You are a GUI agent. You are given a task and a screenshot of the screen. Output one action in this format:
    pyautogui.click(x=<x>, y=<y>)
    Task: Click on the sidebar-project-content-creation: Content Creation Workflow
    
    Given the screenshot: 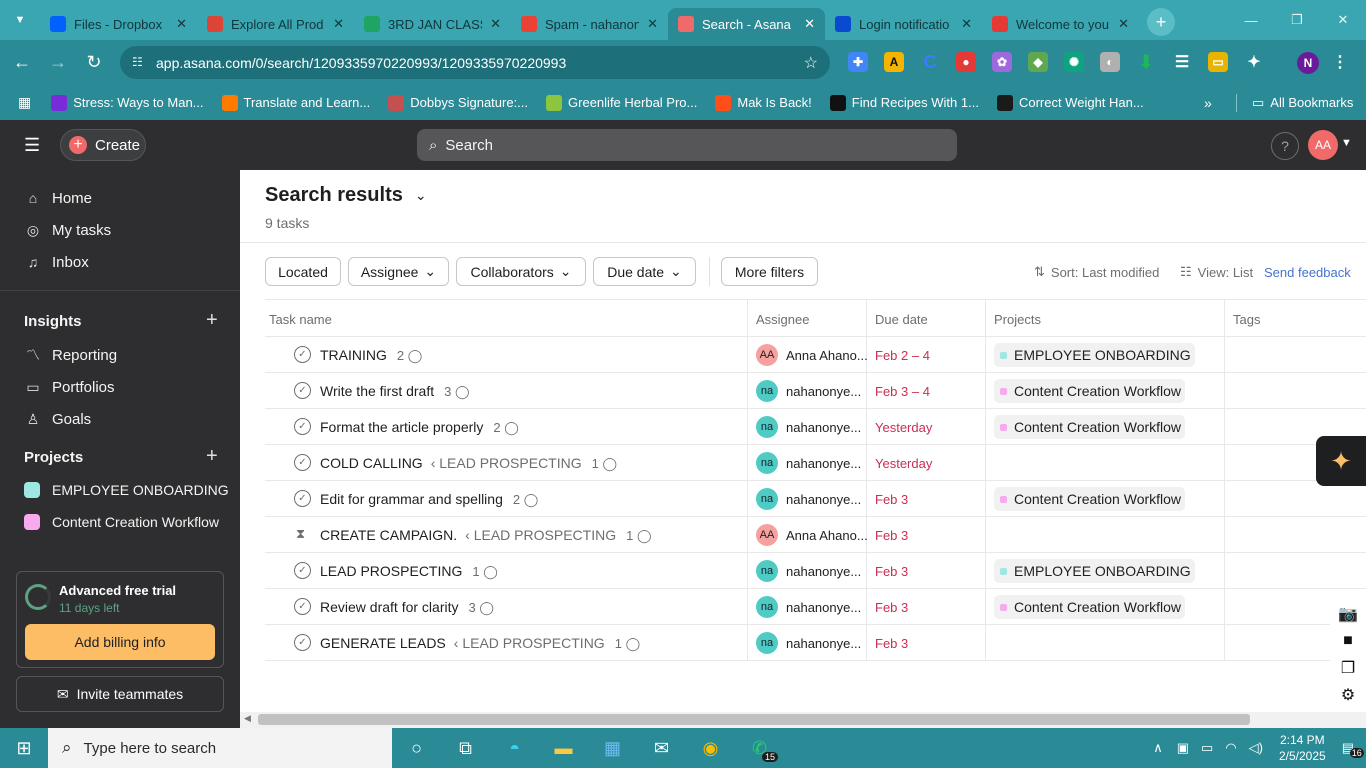 What is the action you would take?
    pyautogui.click(x=121, y=522)
    